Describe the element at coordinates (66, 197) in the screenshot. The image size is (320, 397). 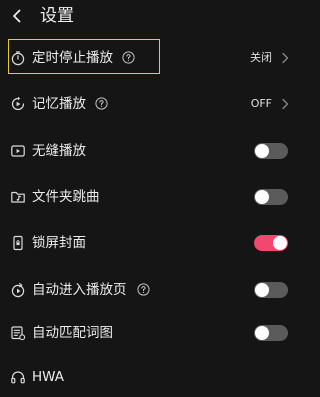
I see `setting-label: 文件夹跳曲` at that location.